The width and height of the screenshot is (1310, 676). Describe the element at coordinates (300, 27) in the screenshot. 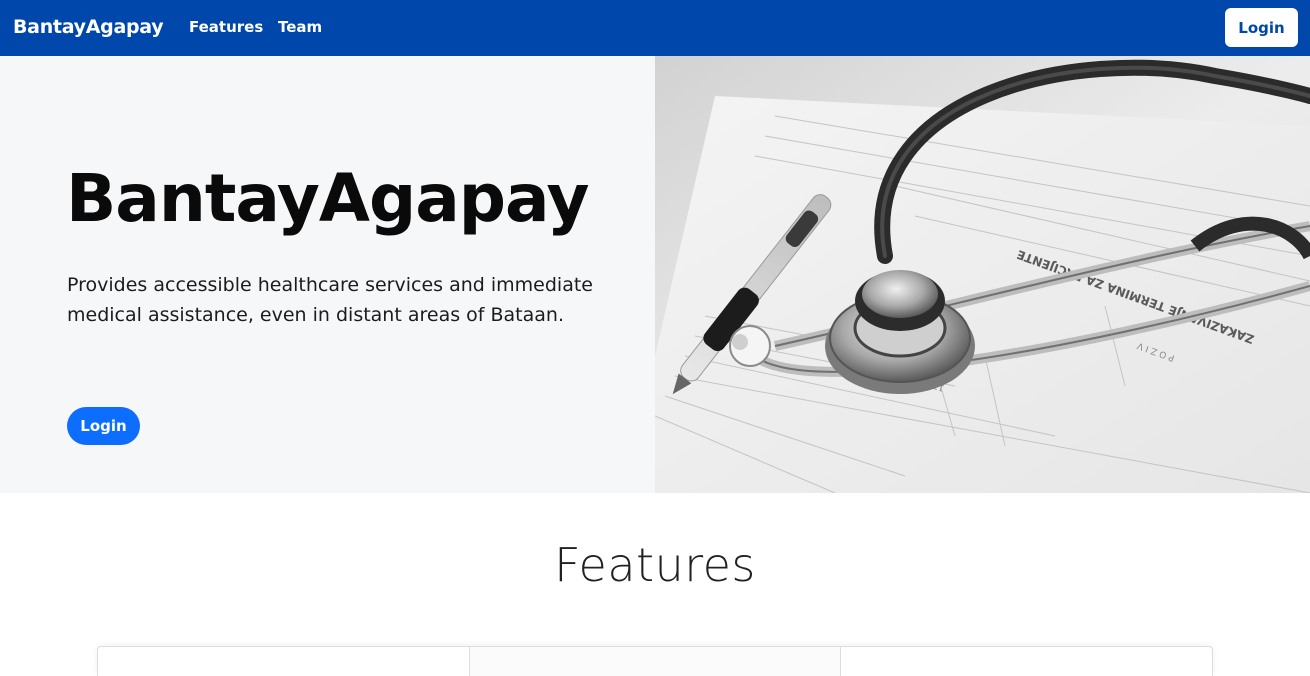

I see `nav-link-team: Team` at that location.